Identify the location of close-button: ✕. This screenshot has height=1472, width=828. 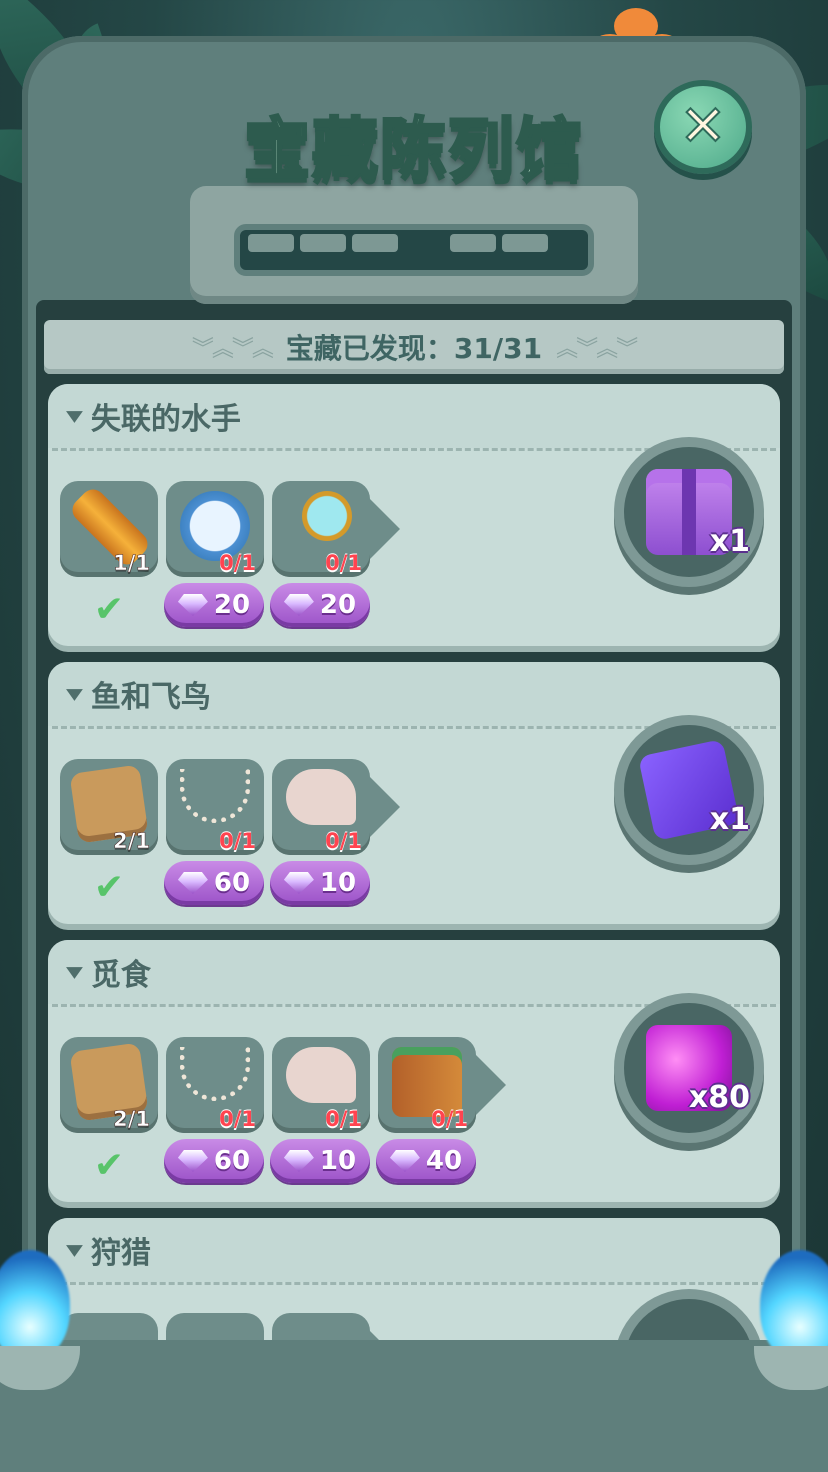
(703, 127).